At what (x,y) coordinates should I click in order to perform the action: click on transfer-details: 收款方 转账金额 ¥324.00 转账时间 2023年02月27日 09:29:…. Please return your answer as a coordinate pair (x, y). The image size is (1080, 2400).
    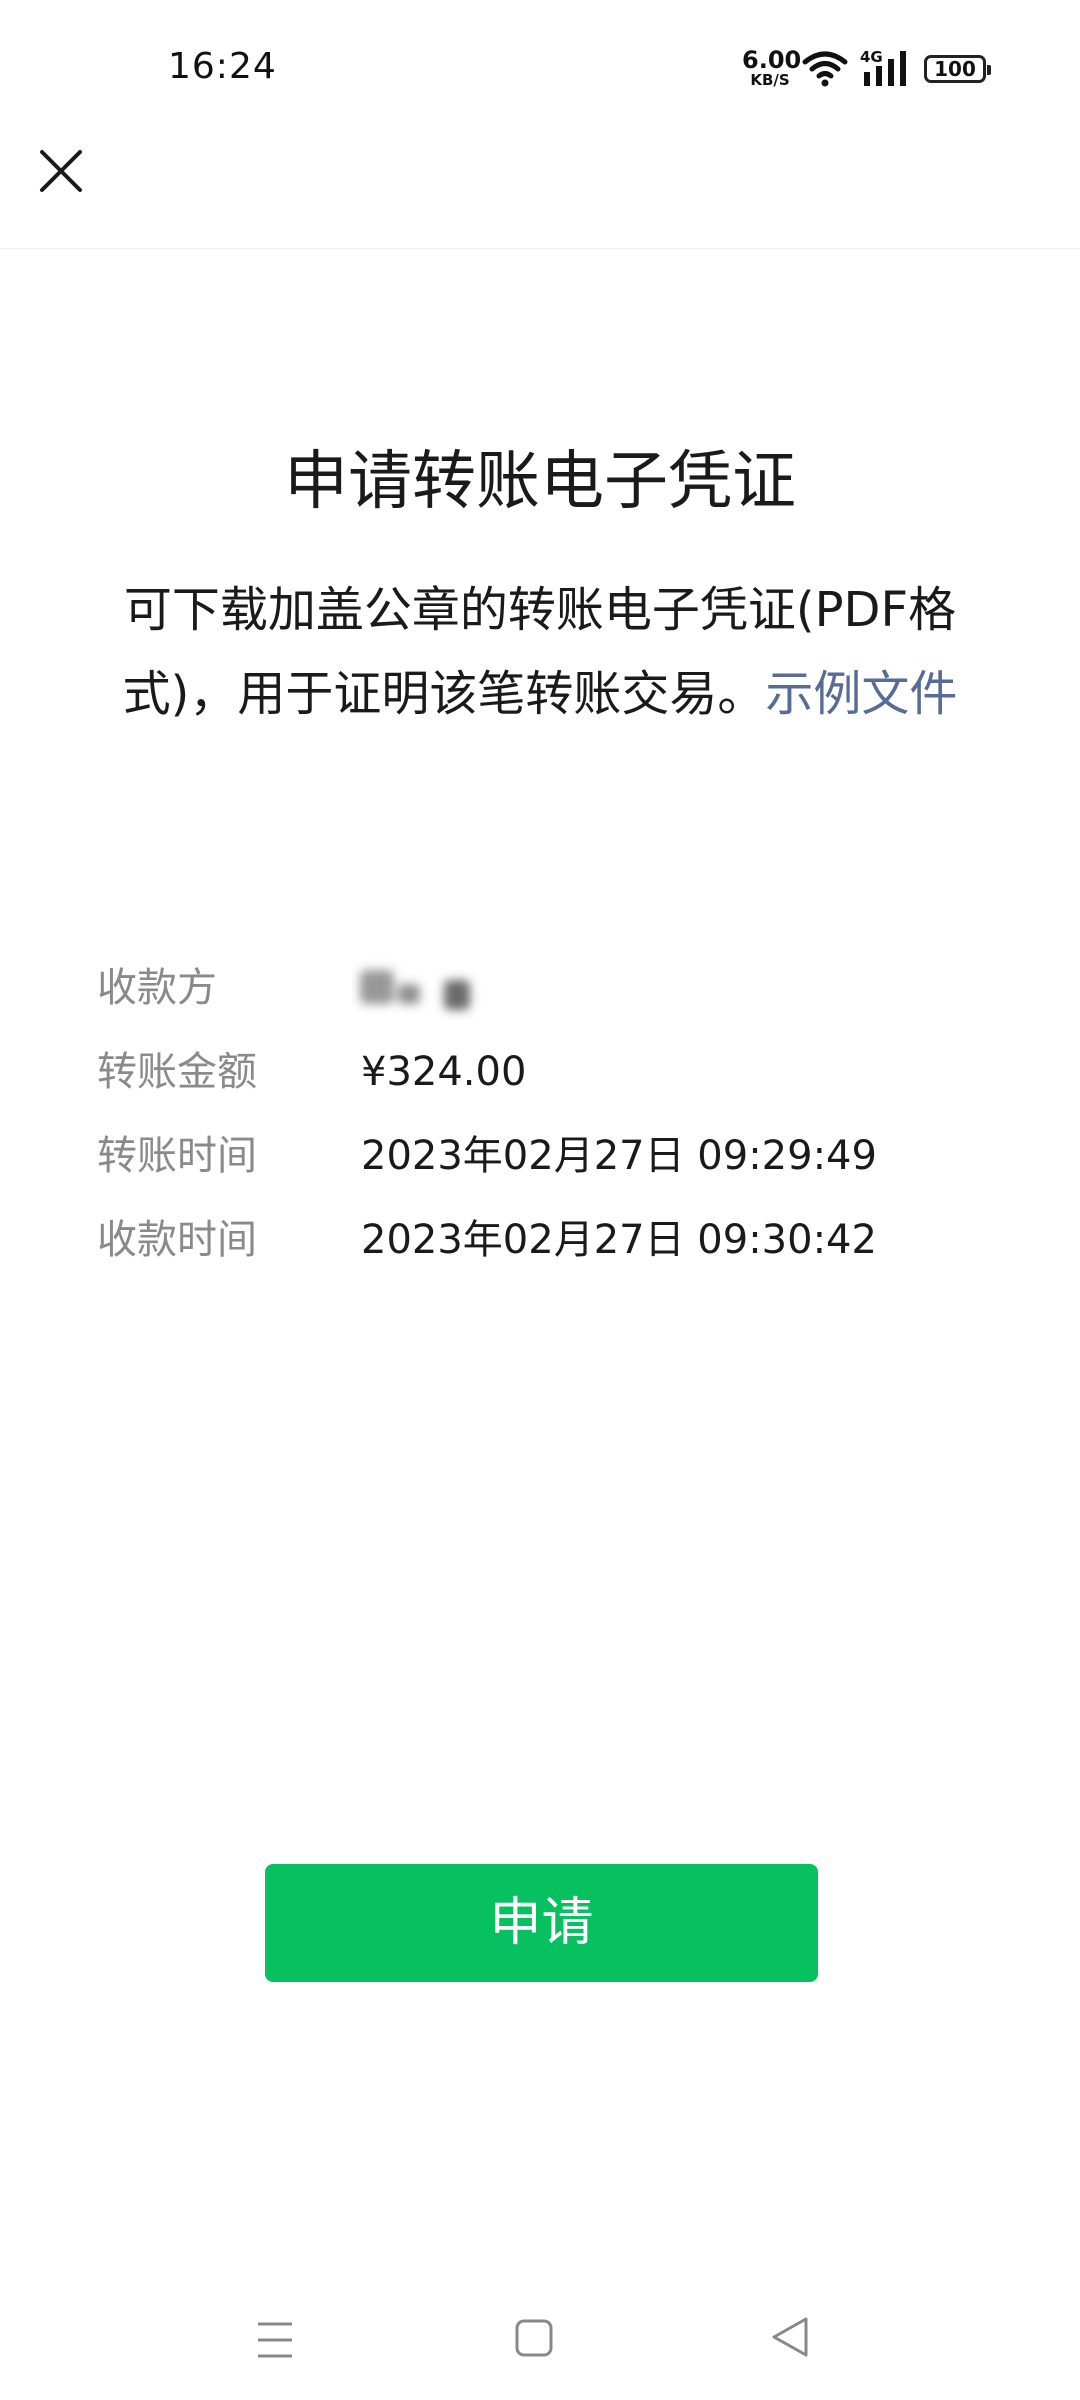
    Looking at the image, I should click on (542, 1114).